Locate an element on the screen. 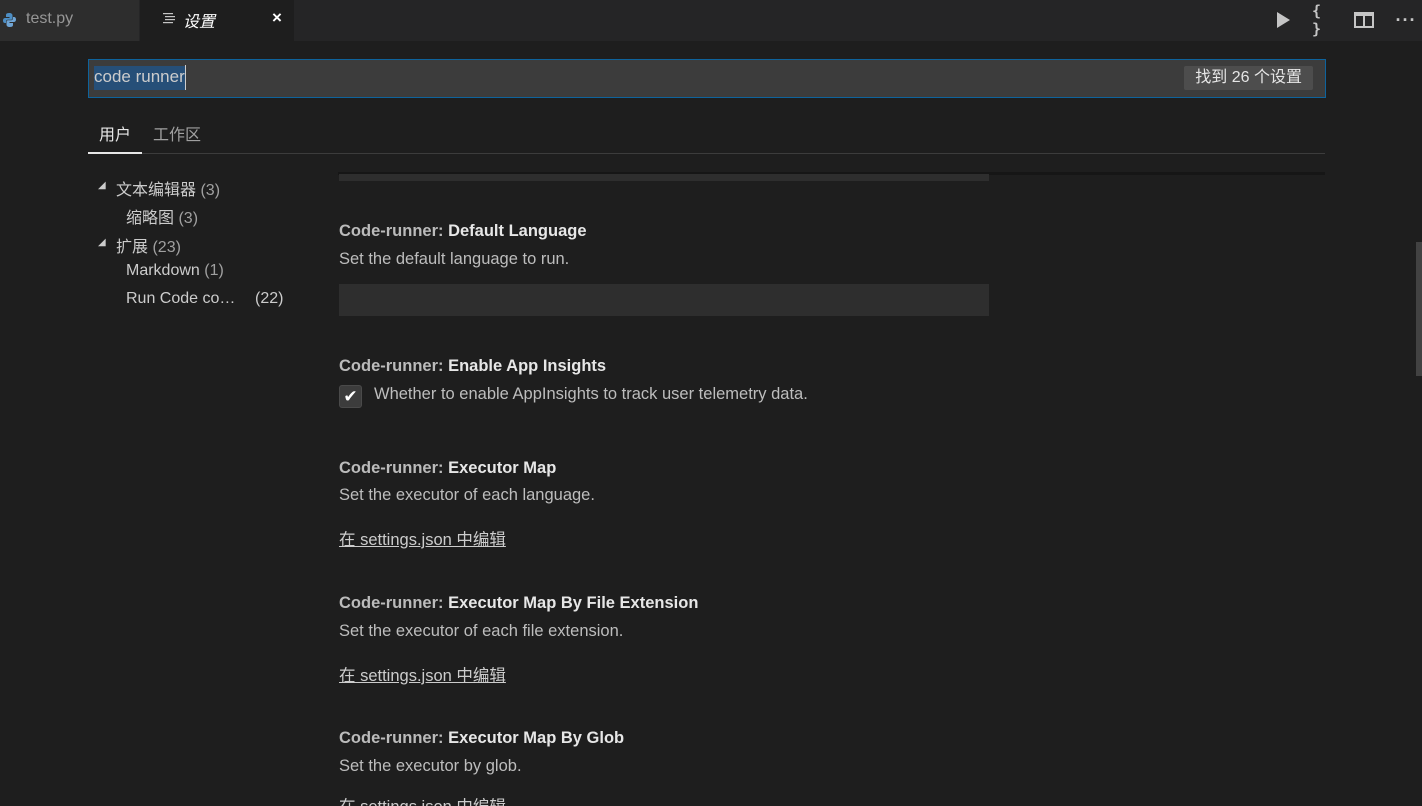 The image size is (1422, 806). search-result-count-badge: 找到 26 个设置 is located at coordinates (1248, 78).